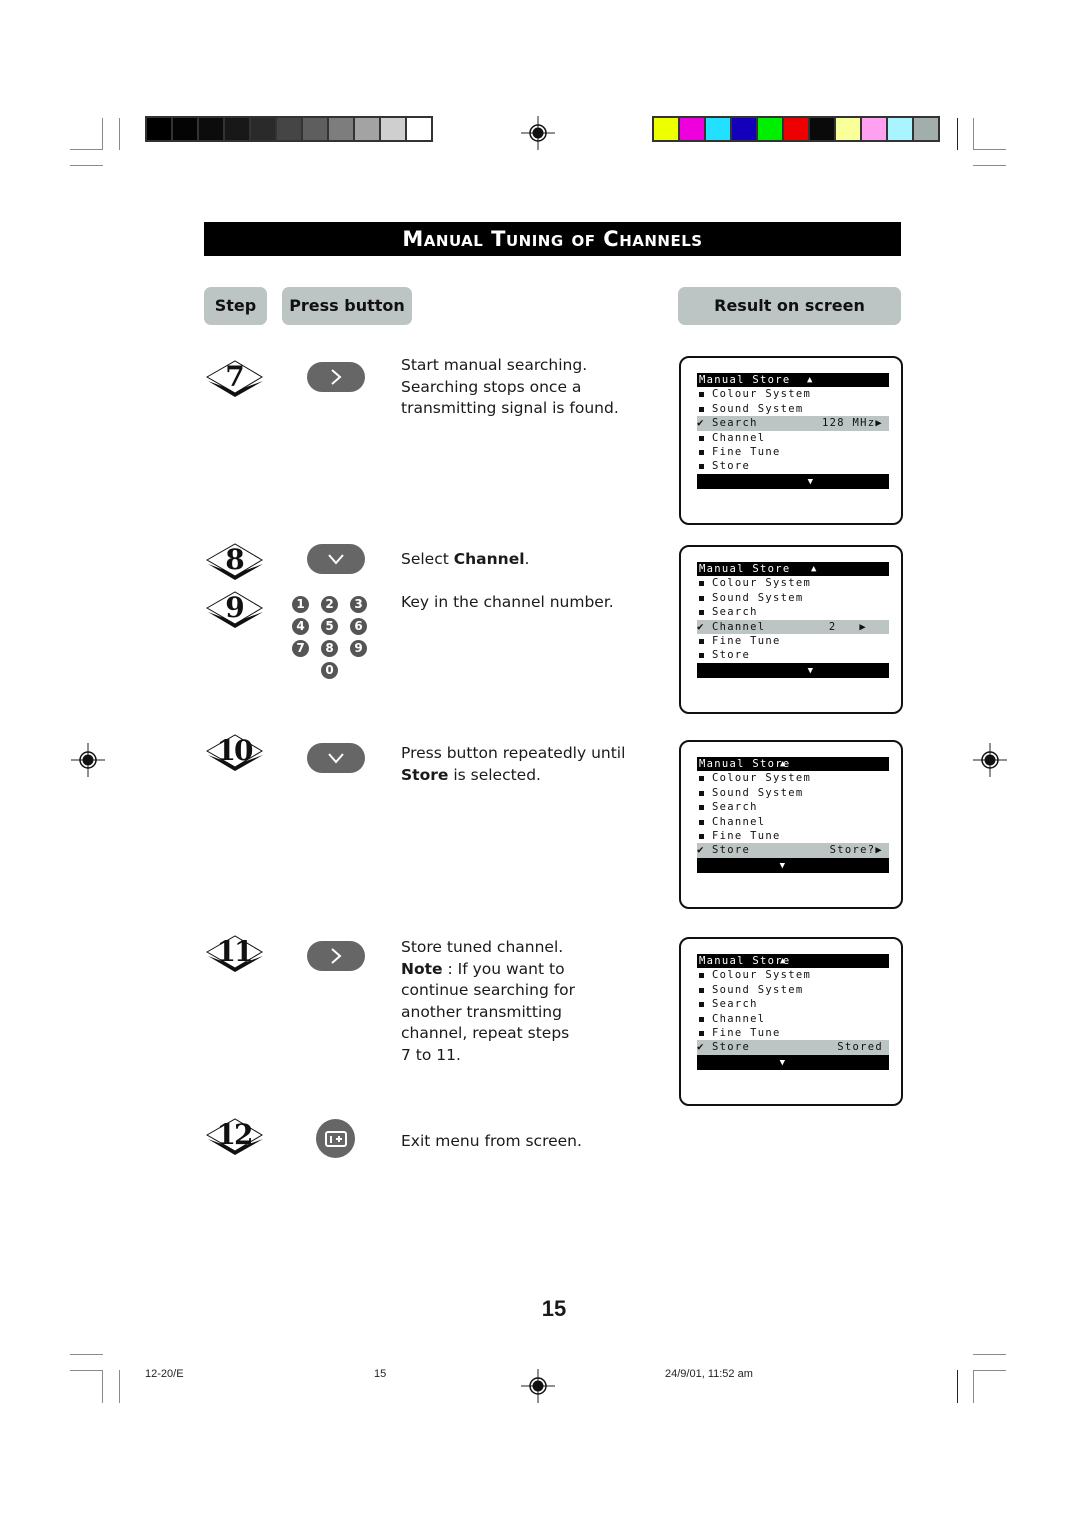  I want to click on osd-menu-item: ✔ Store Store?▶, so click(793, 850).